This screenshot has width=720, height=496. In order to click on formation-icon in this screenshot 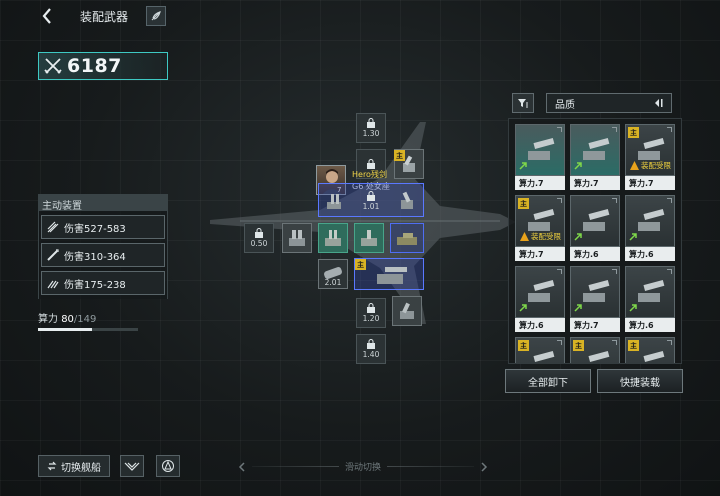, I will do `click(168, 466)`.